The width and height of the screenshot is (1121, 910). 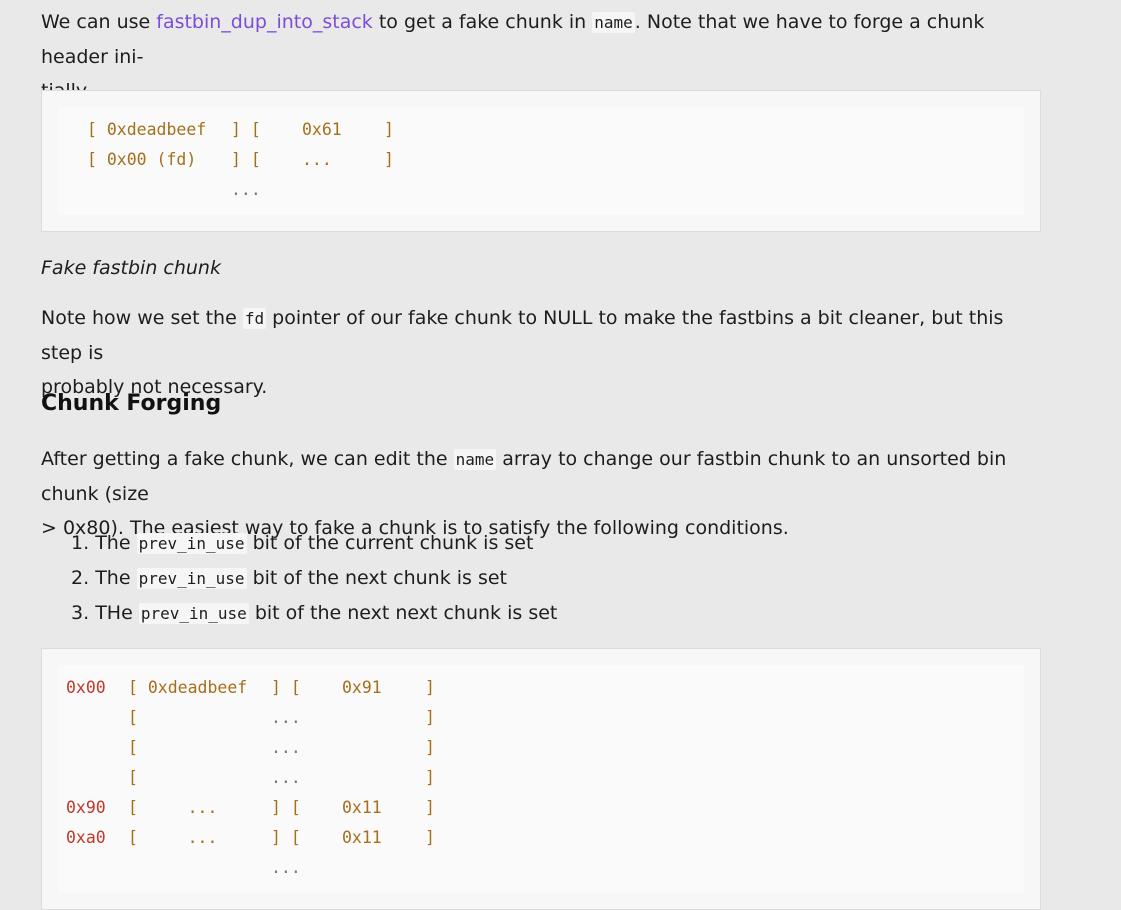 I want to click on code2-row4-col4: ], so click(x=430, y=777).